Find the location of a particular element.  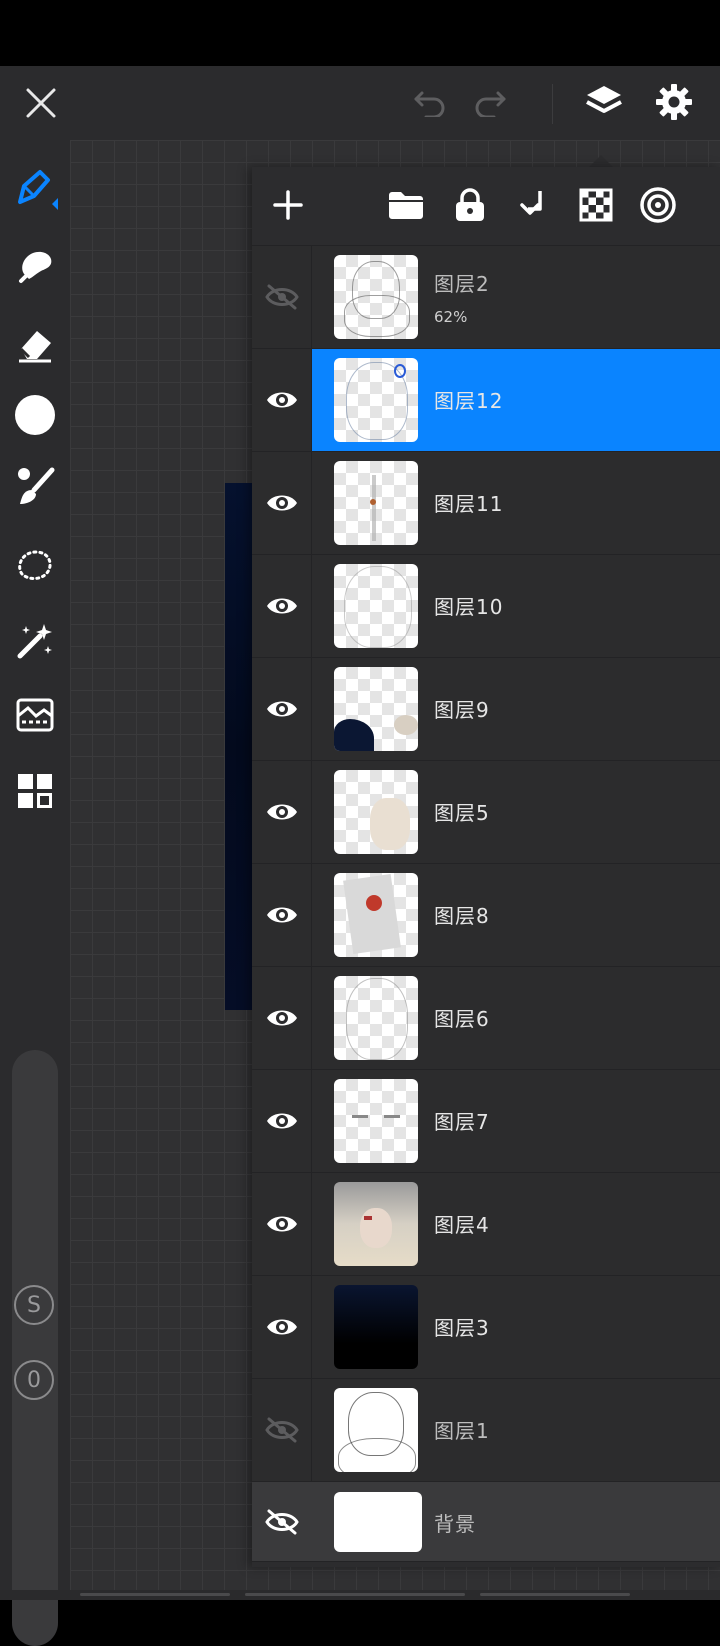

layer-item: 图层10 is located at coordinates (516, 606).